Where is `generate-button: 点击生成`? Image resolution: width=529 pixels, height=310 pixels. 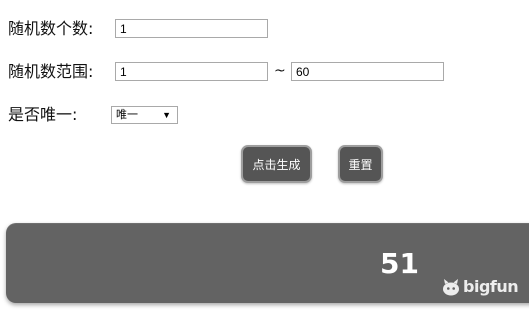
generate-button: 点击生成 is located at coordinates (276, 164).